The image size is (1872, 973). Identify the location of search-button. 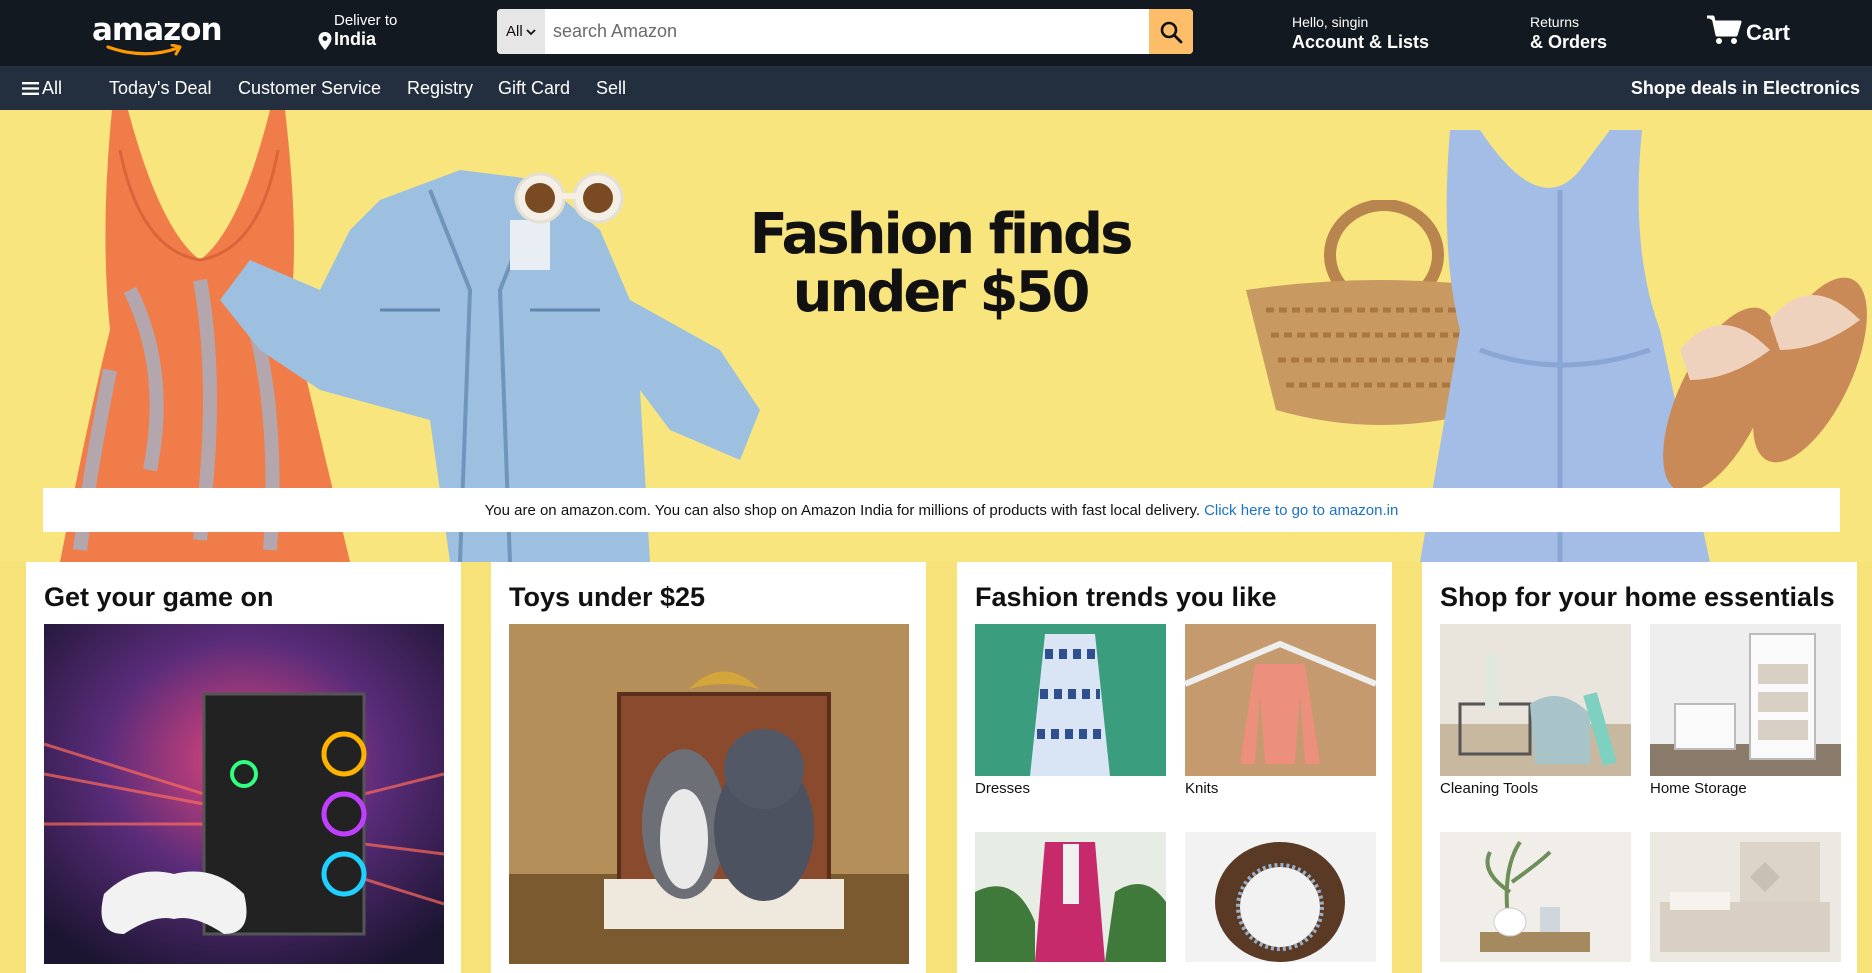
(1171, 31).